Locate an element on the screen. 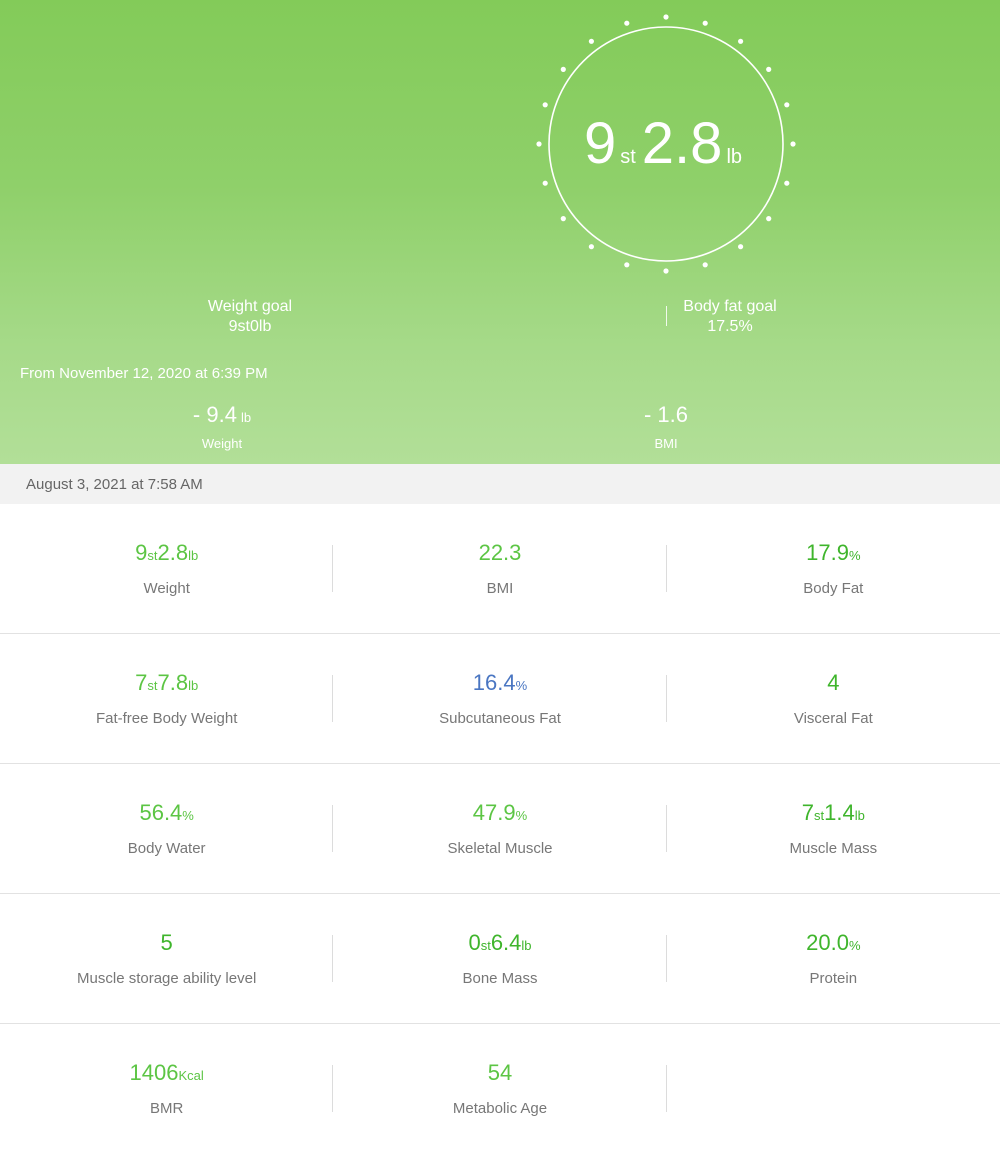 Image resolution: width=1000 pixels, height=1152 pixels. metric-muscle-mass-pounds: 1.4 is located at coordinates (839, 812).